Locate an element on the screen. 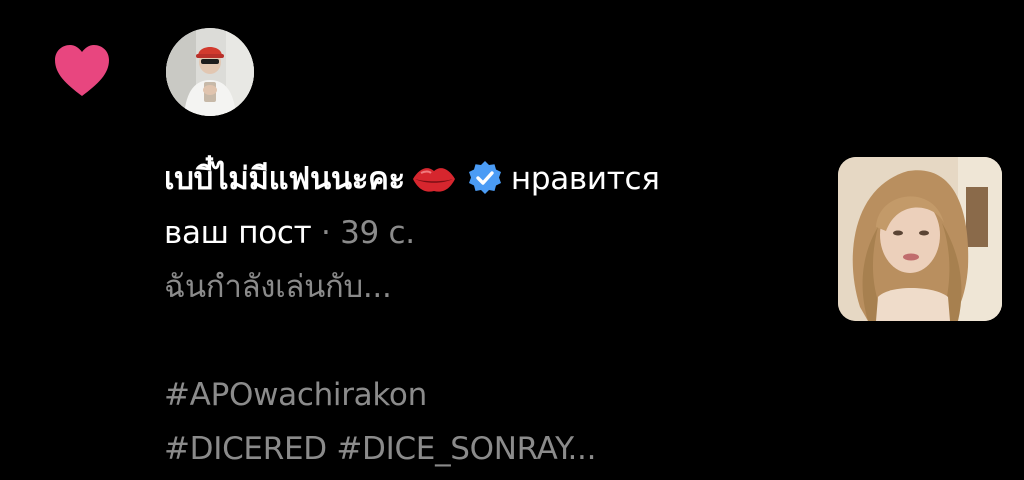  user-avatar is located at coordinates (210, 72).